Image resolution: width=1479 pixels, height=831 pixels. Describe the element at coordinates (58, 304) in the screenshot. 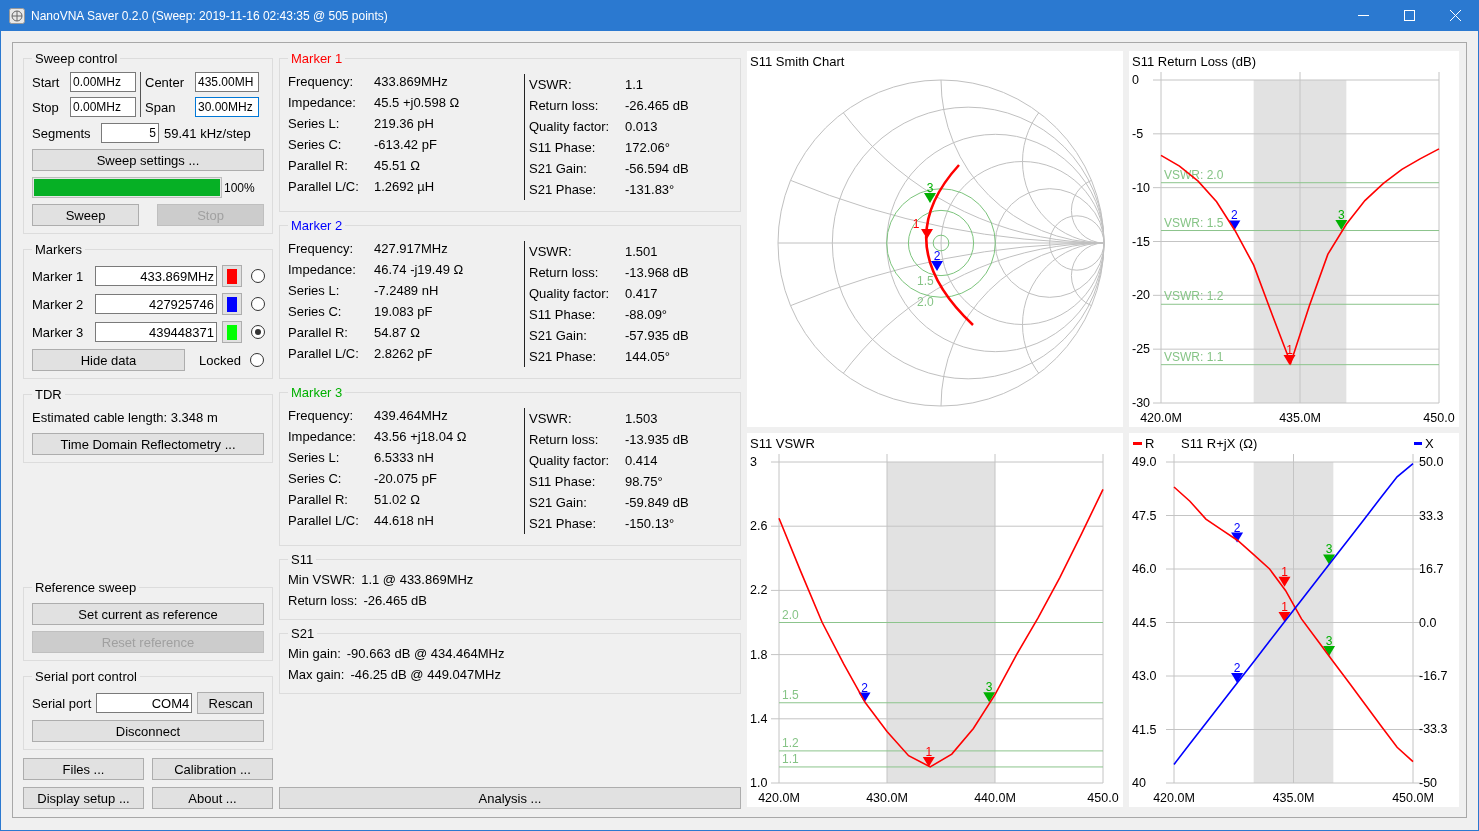

I see `marker-label: Marker 2` at that location.